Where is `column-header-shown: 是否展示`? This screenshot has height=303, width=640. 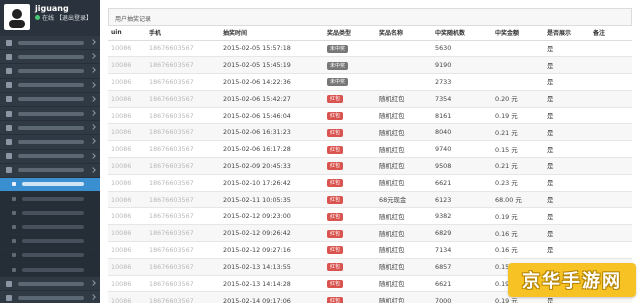 column-header-shown: 是否展示 is located at coordinates (567, 33).